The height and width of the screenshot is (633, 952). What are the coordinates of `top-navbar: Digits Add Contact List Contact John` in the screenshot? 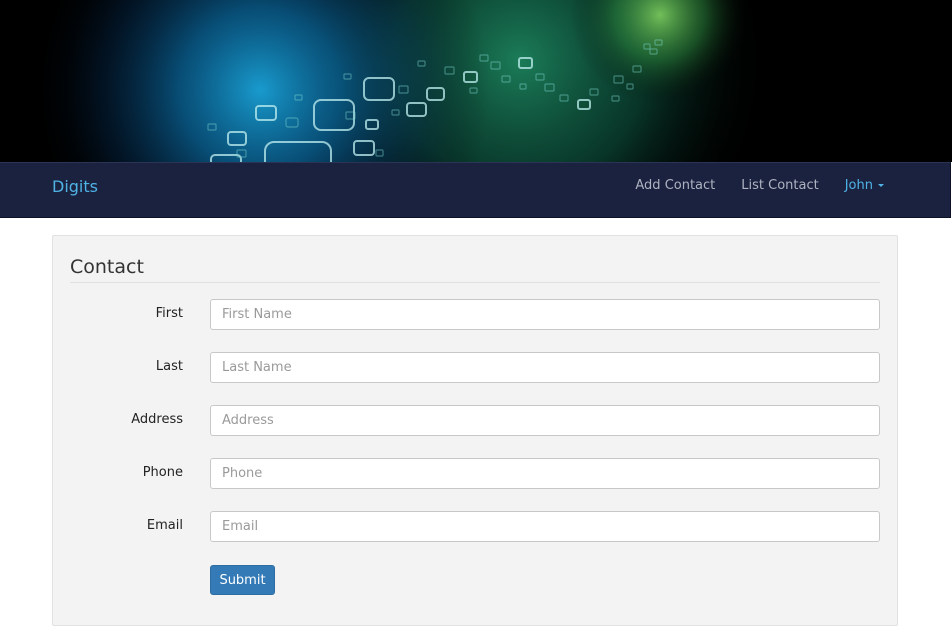 It's located at (475, 190).